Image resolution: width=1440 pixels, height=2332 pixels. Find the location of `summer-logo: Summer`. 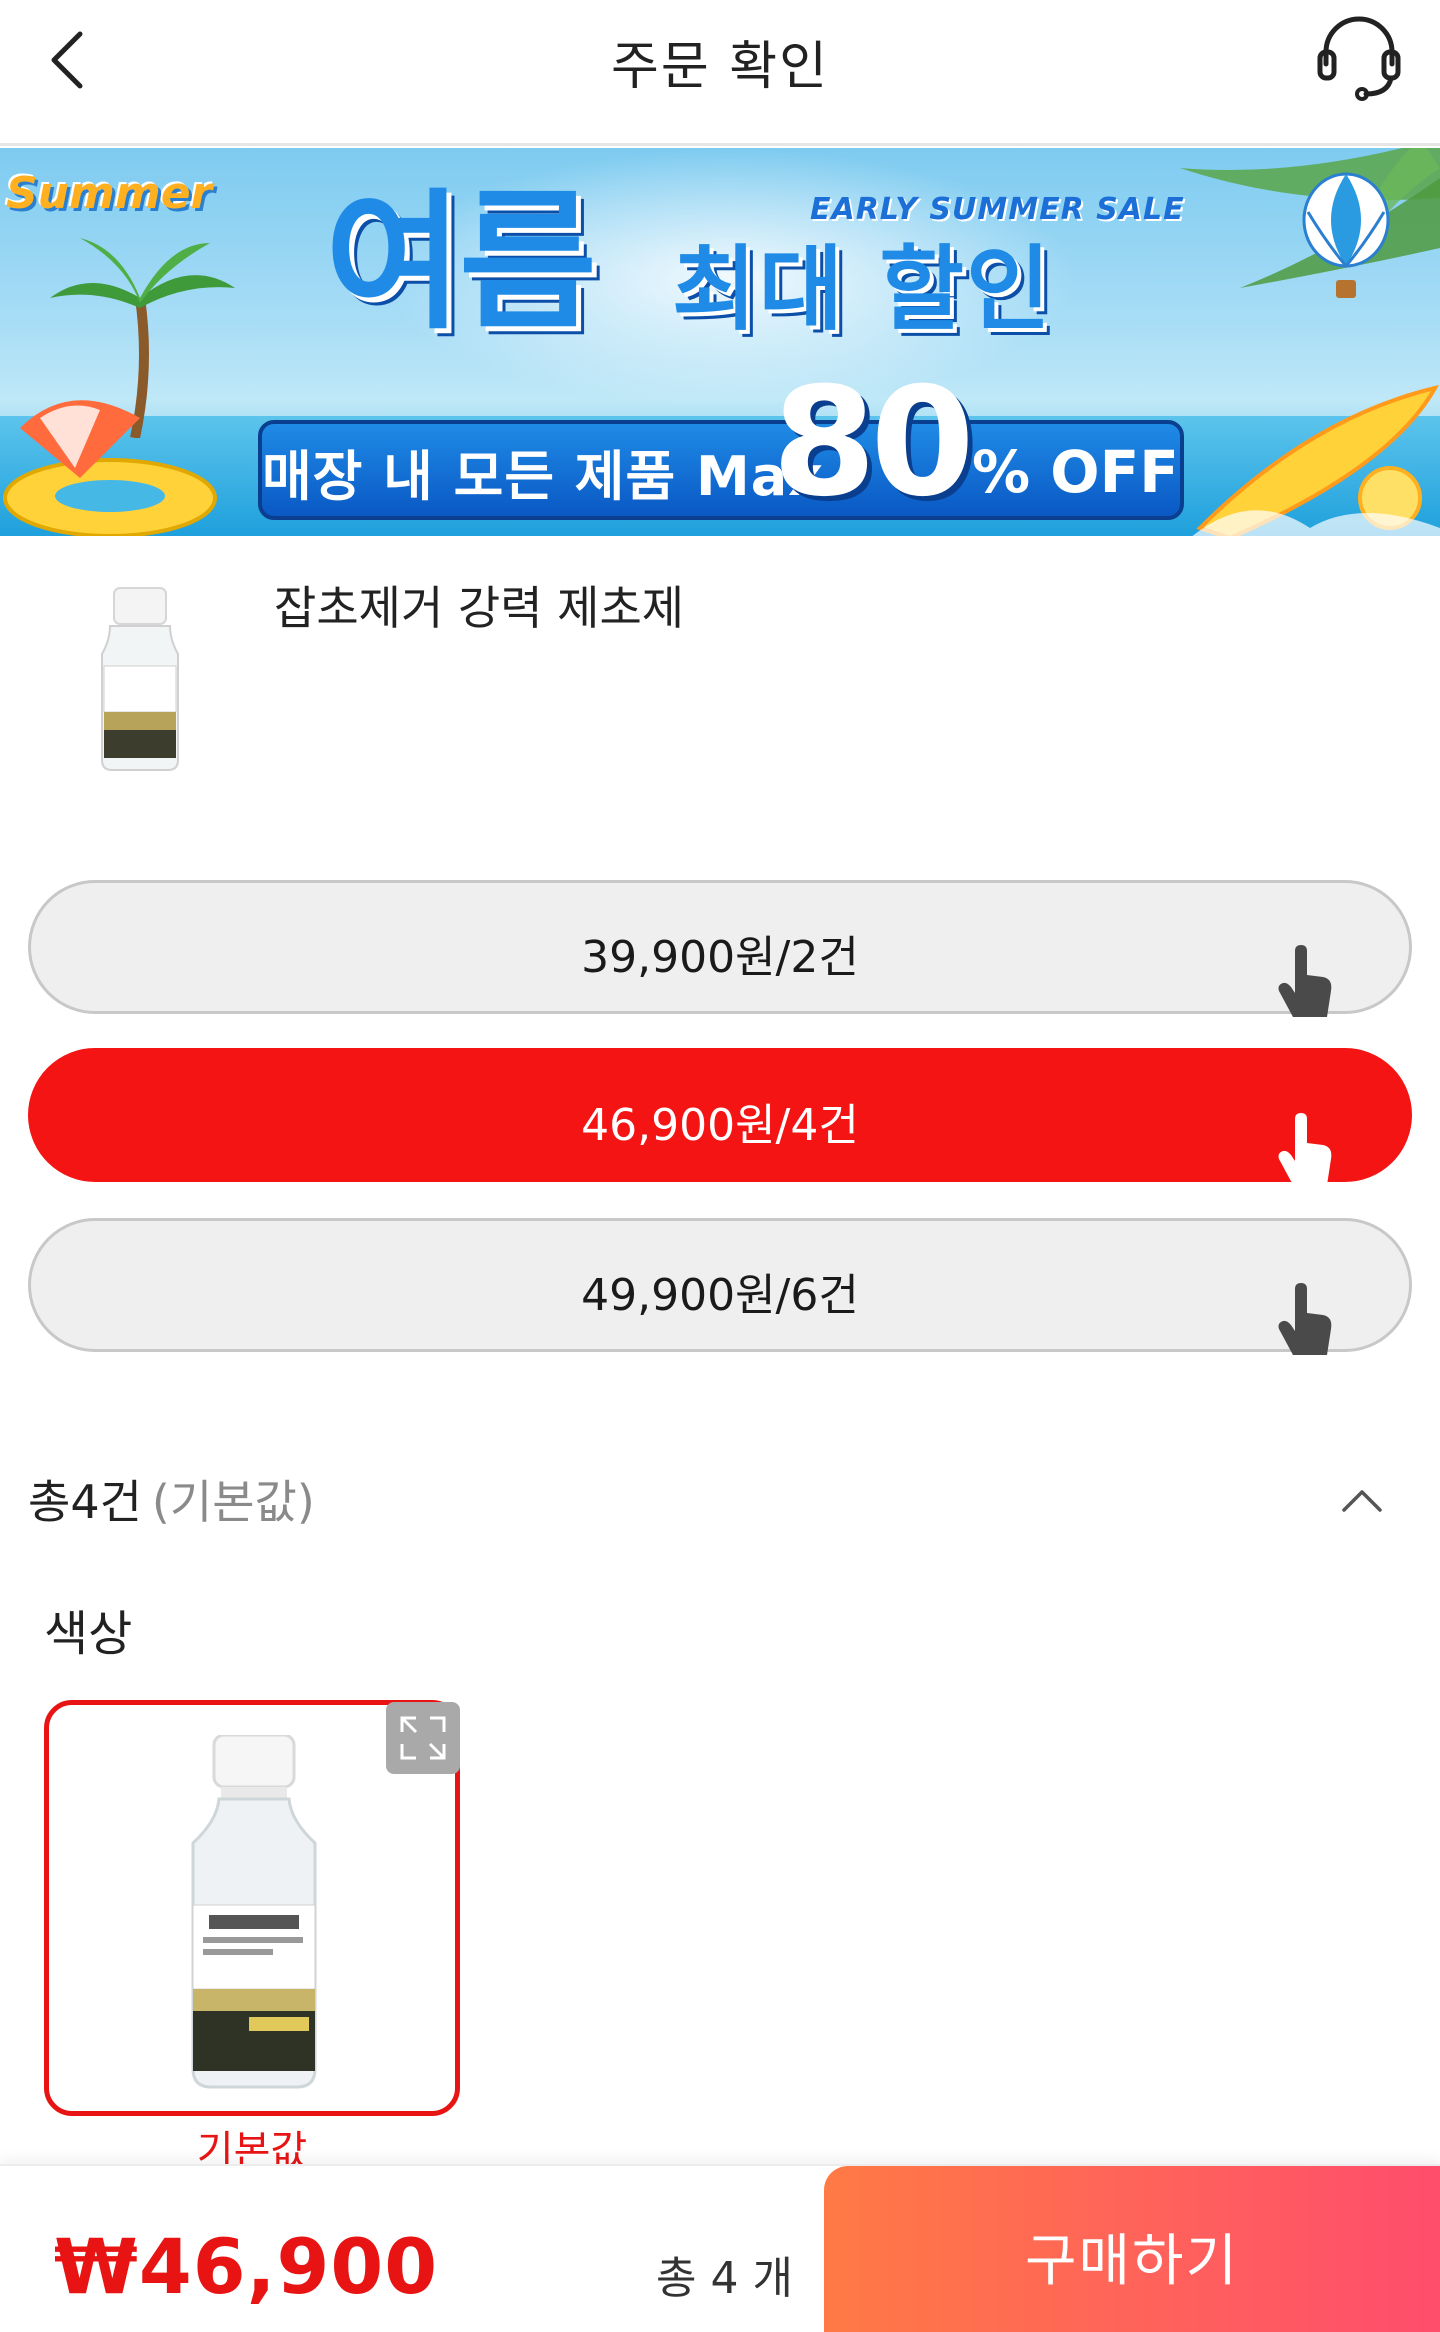

summer-logo: Summer is located at coordinates (109, 193).